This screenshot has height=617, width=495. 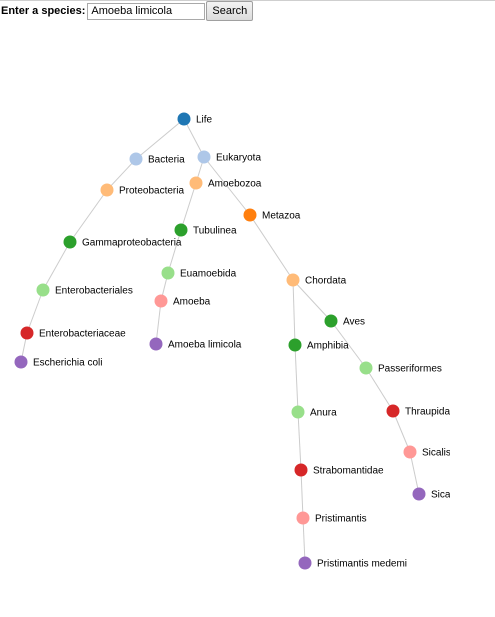 What do you see at coordinates (215, 231) in the screenshot?
I see `node-label: Tubulinea` at bounding box center [215, 231].